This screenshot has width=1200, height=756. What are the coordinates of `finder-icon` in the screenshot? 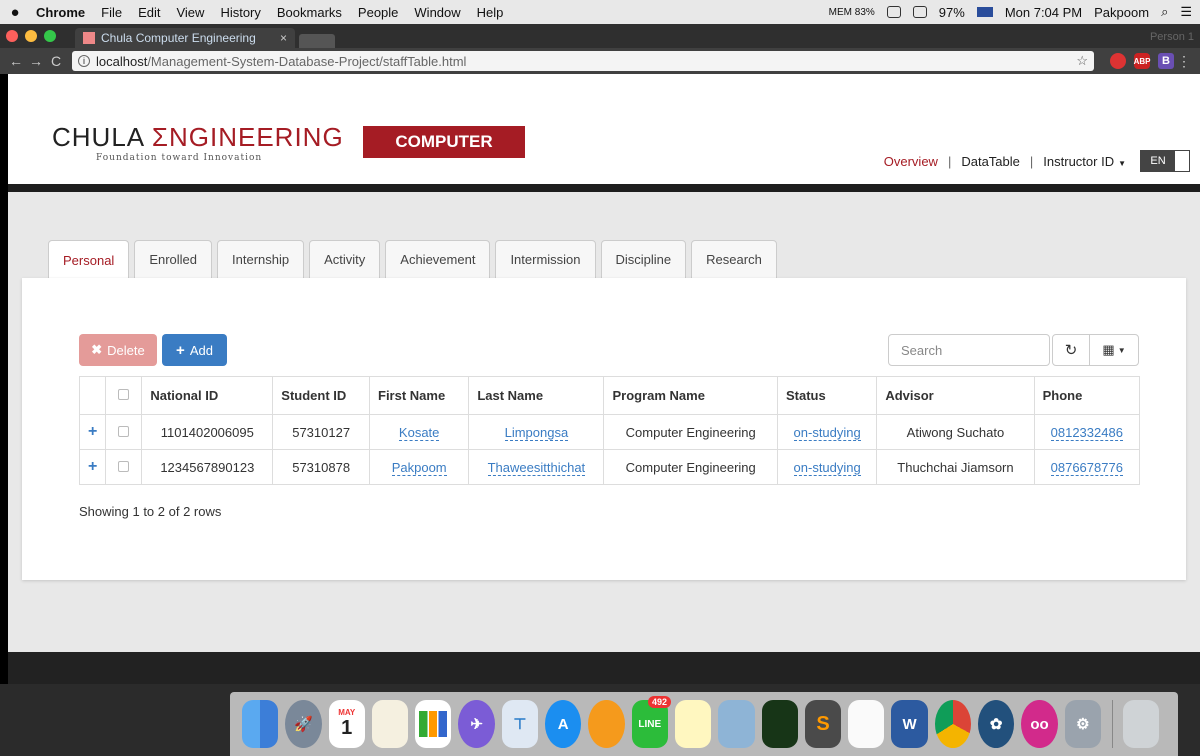 It's located at (260, 724).